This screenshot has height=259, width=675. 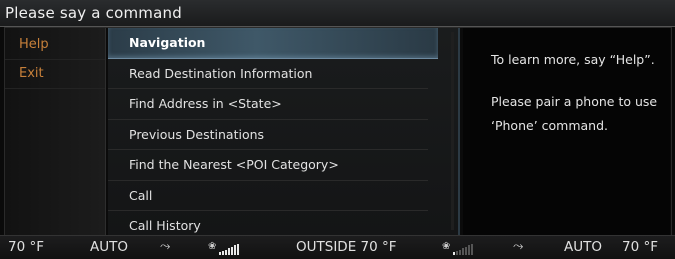 What do you see at coordinates (93, 13) in the screenshot?
I see `page-title: Please say a command` at bounding box center [93, 13].